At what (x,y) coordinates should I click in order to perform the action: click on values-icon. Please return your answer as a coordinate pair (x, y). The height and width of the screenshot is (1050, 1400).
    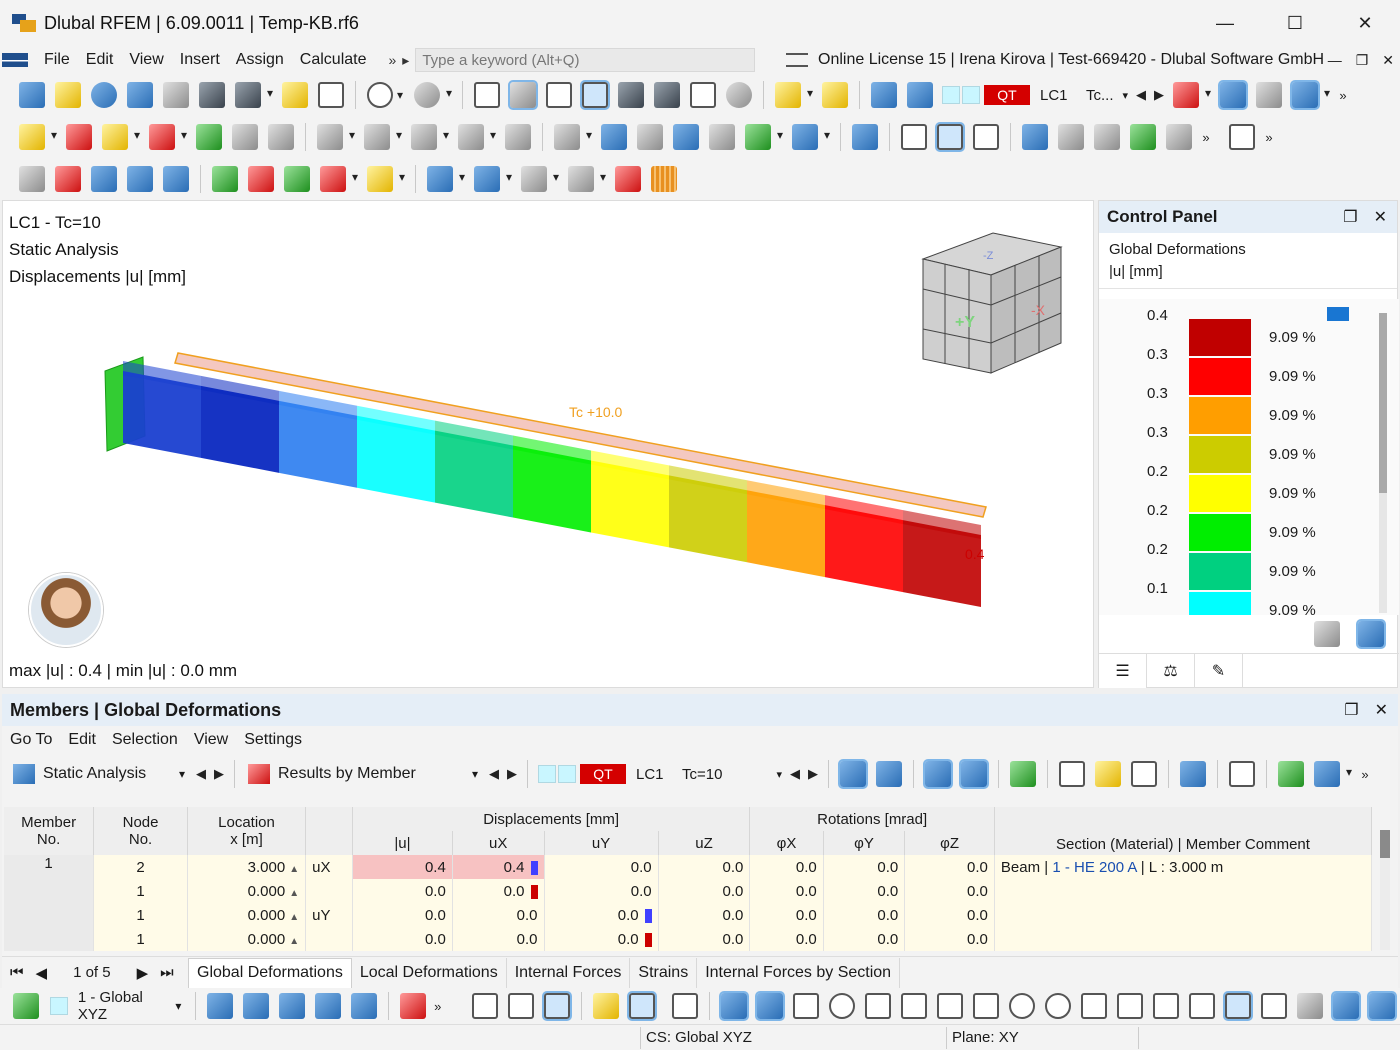
    Looking at the image, I should click on (1269, 95).